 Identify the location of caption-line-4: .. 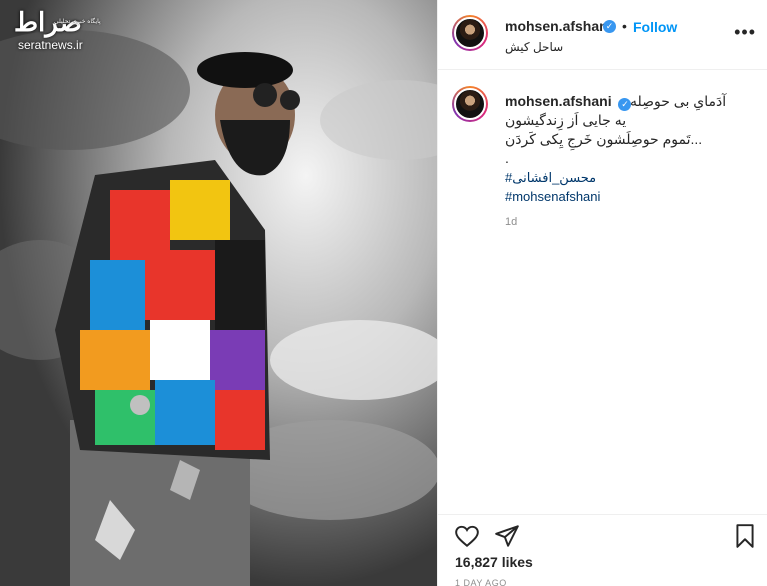
(507, 158).